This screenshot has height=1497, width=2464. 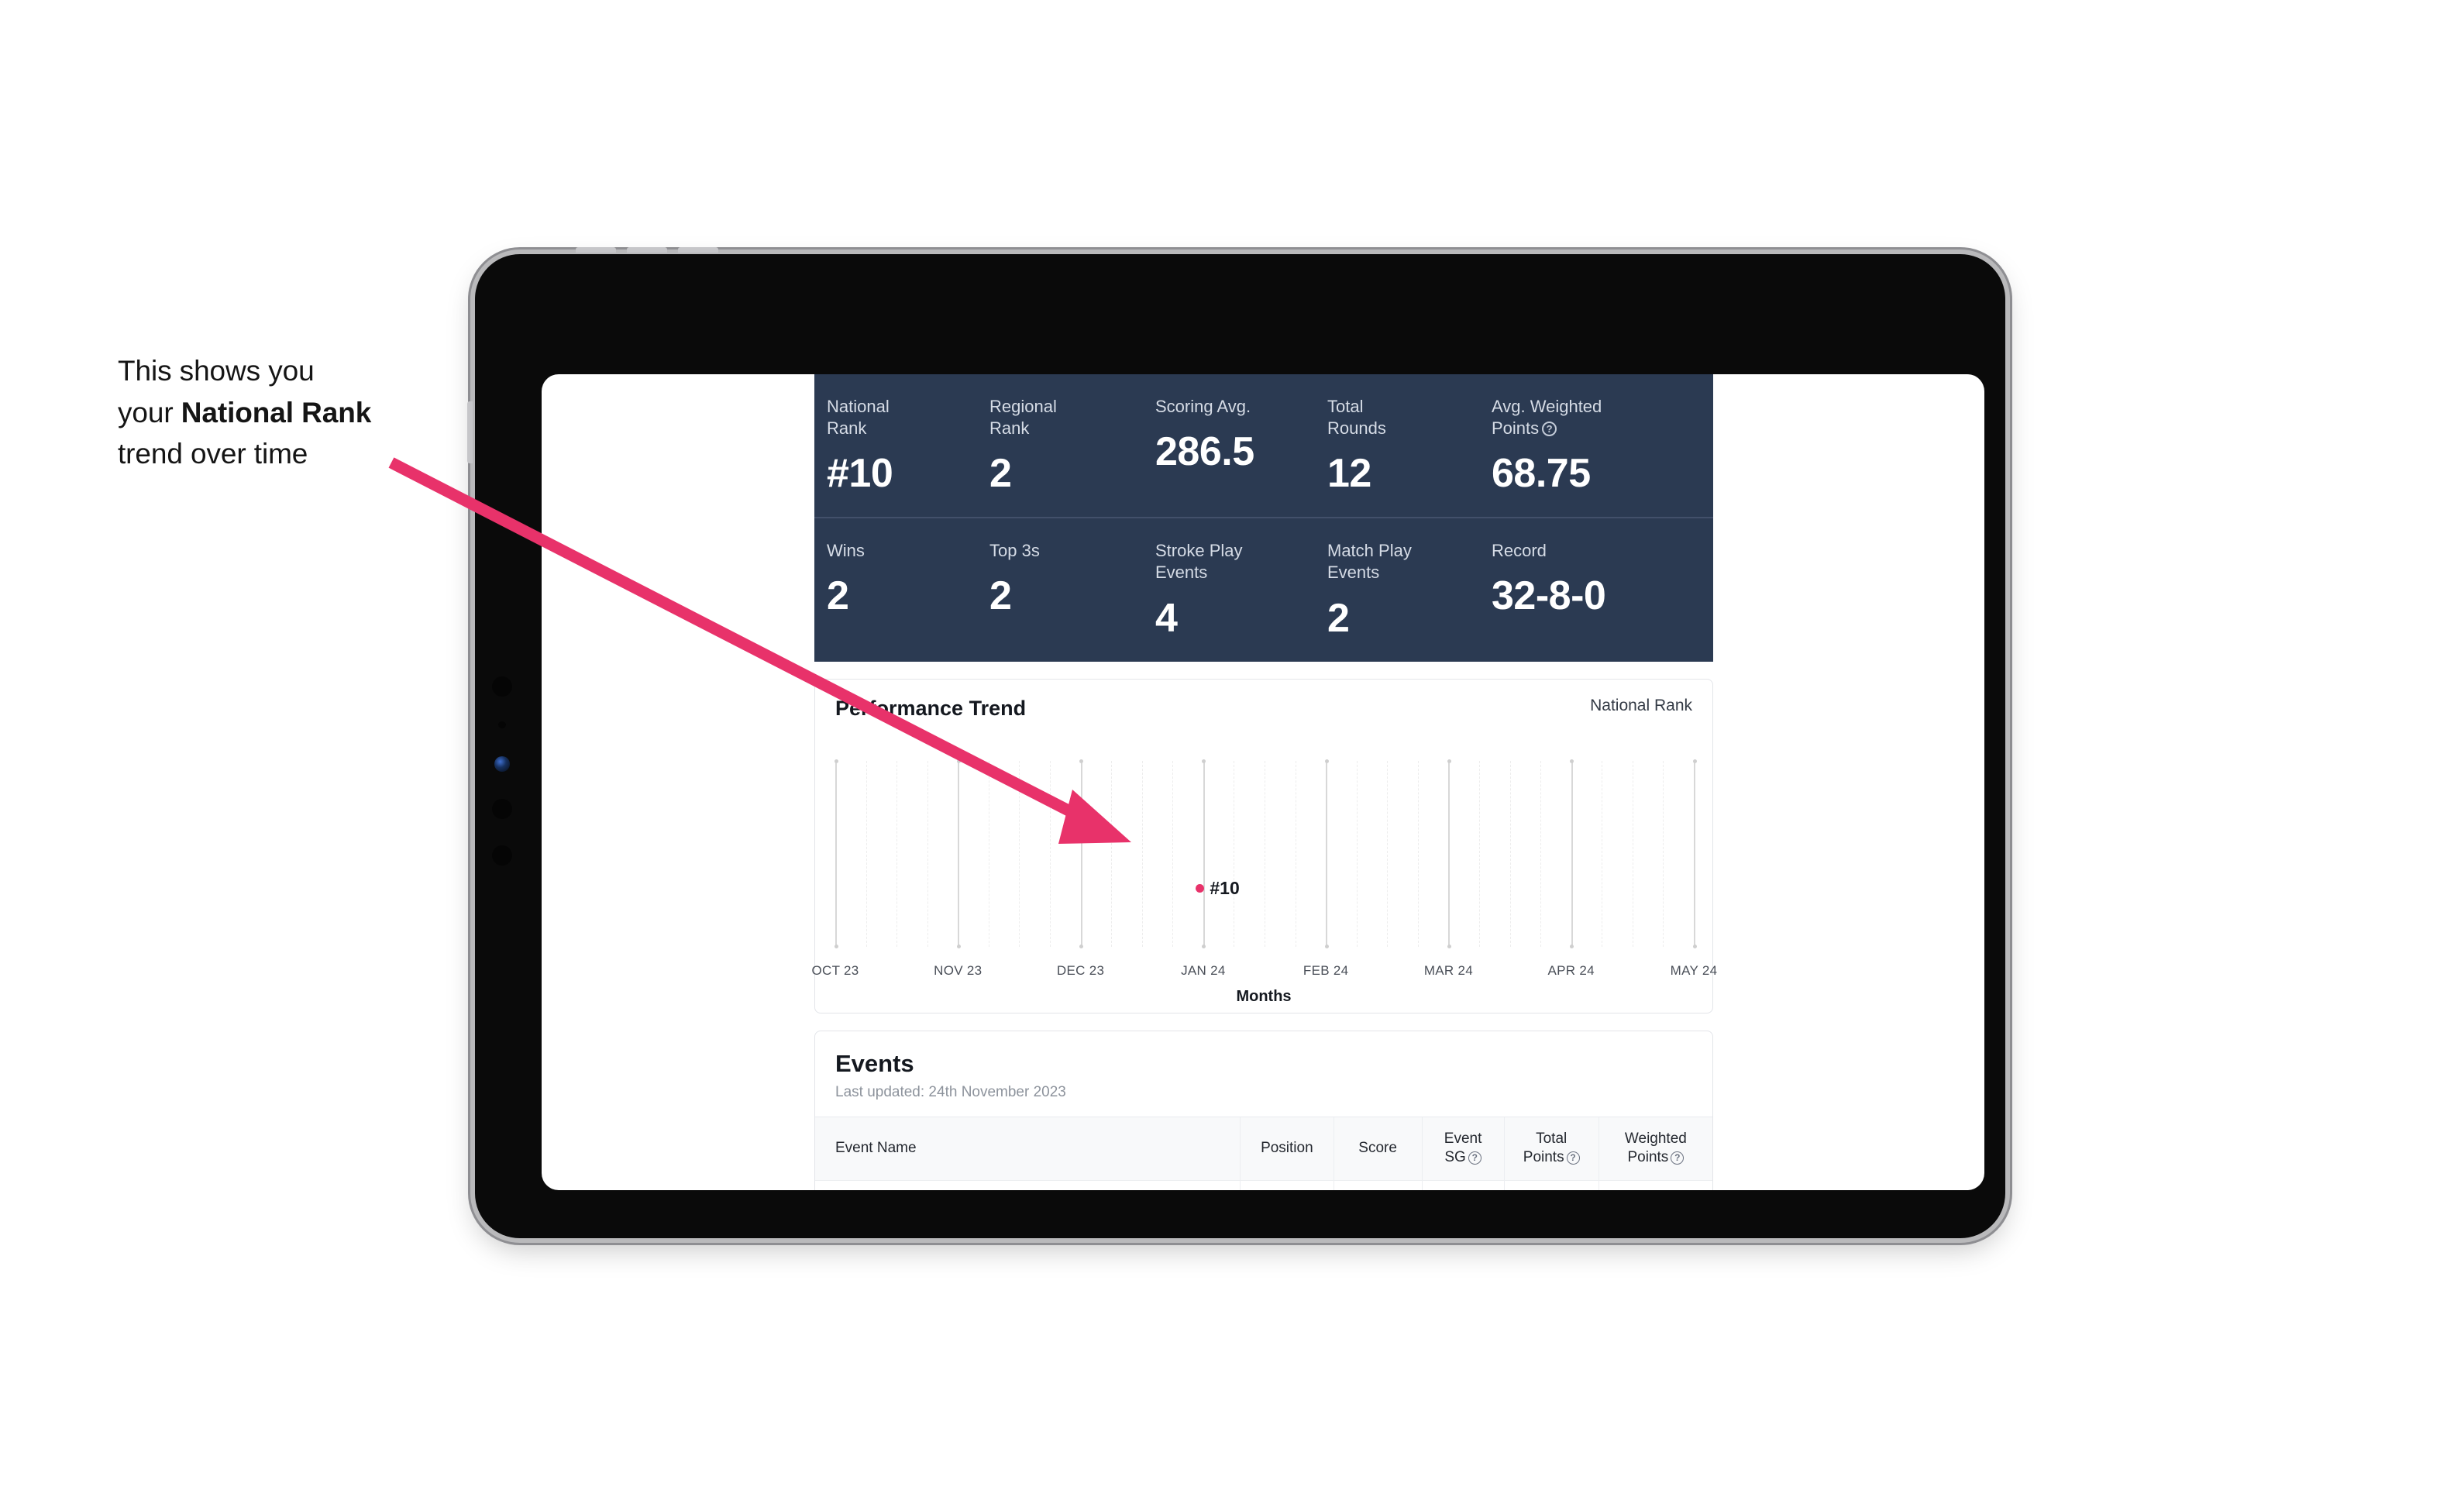 I want to click on chart-x-tick-label: NOV 23, so click(x=958, y=970).